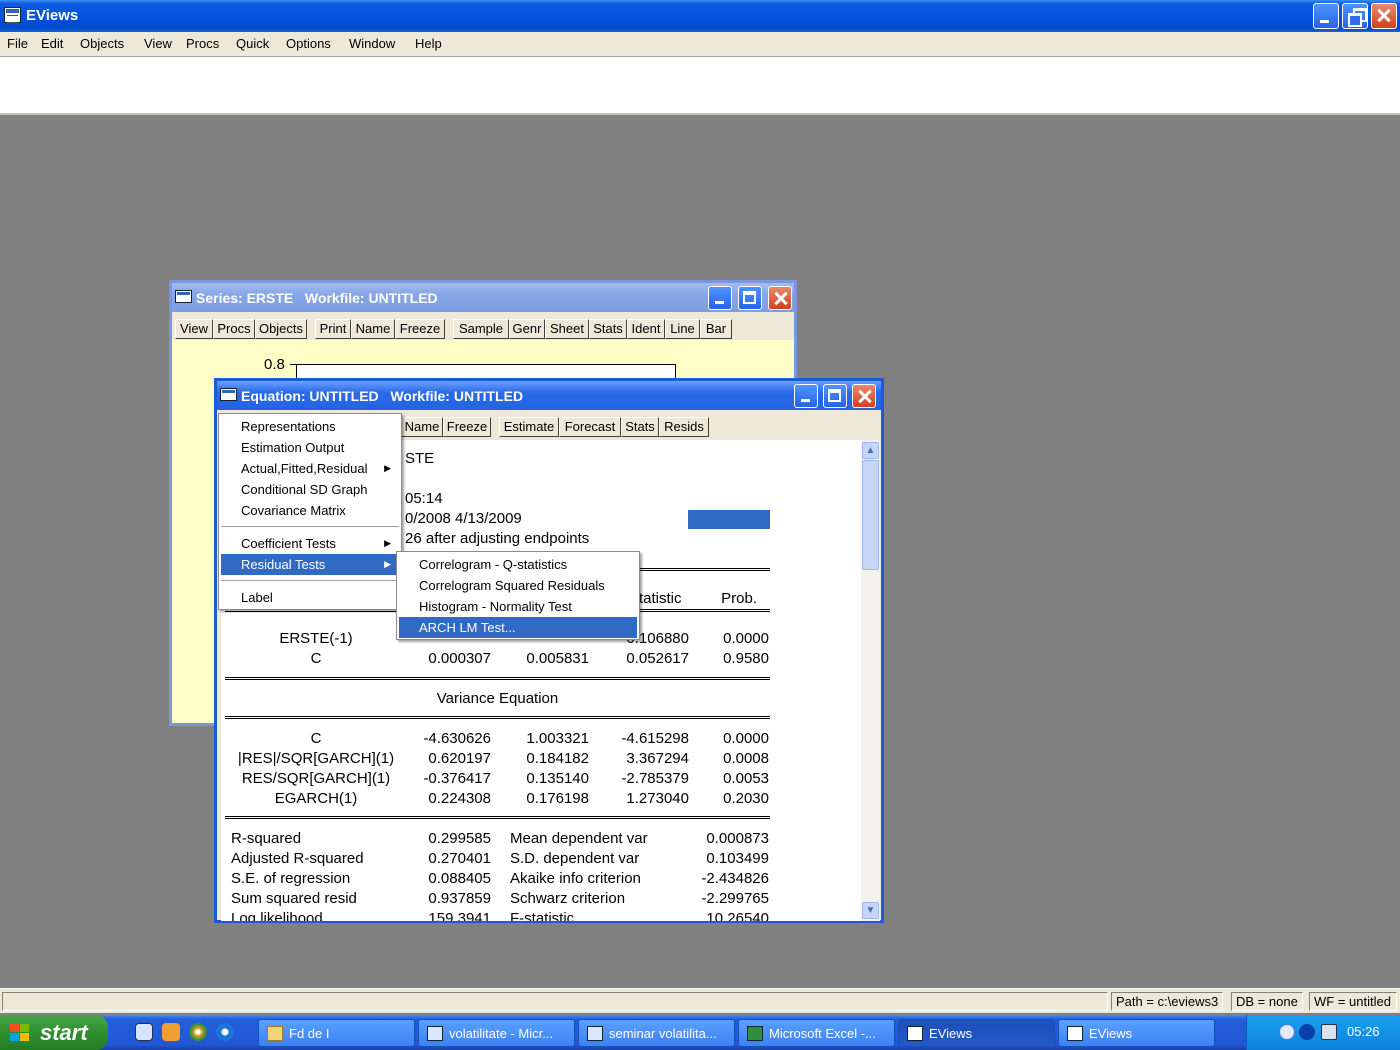  What do you see at coordinates (316, 798) in the screenshot?
I see `coef-name: EGARCH(1)` at bounding box center [316, 798].